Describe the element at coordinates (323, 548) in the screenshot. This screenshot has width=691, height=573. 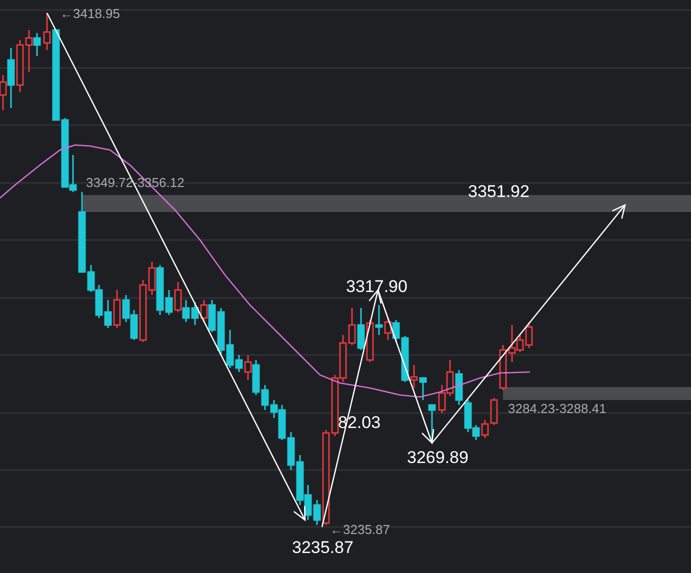
I see `price-label: 3235.87` at that location.